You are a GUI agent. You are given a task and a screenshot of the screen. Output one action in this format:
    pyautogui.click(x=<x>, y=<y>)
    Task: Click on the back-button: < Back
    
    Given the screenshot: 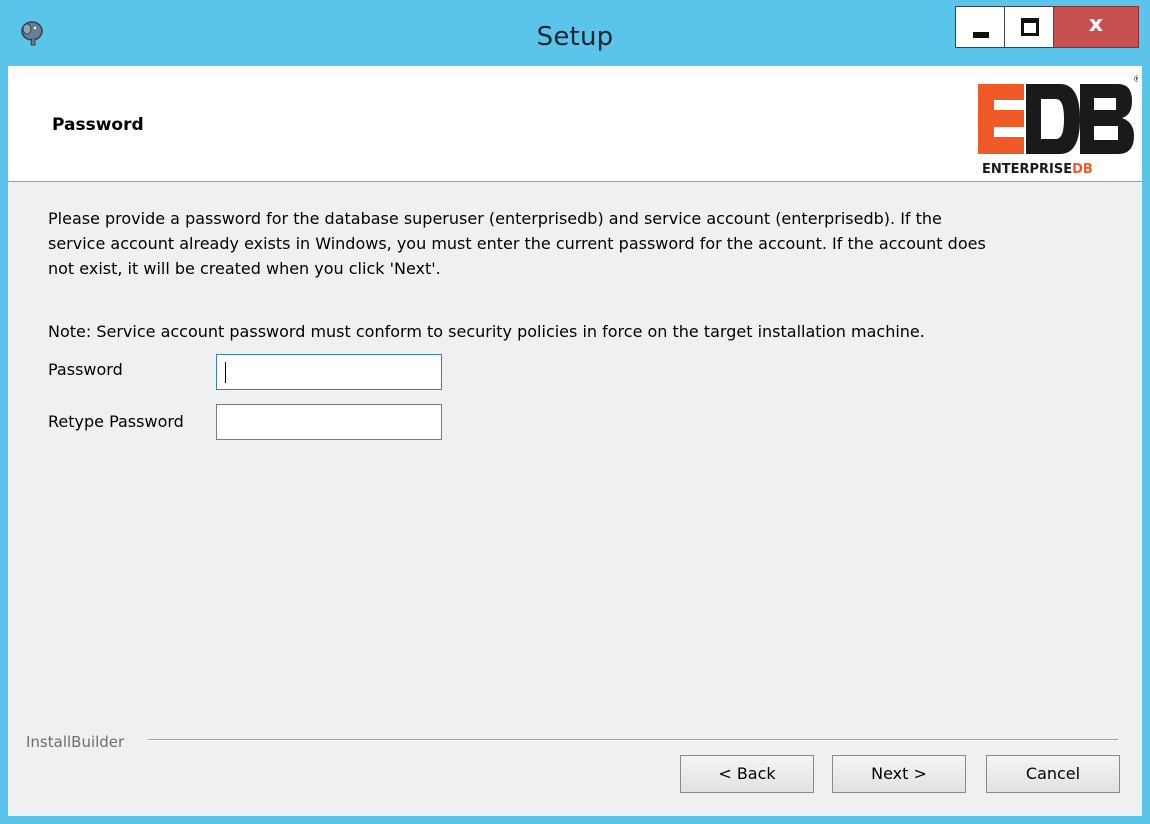 What is the action you would take?
    pyautogui.click(x=747, y=774)
    